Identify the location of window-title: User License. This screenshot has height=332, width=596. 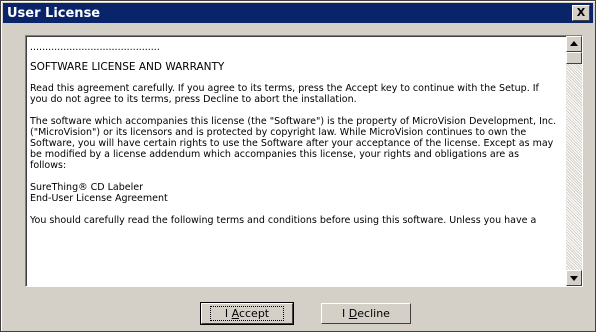
(54, 13).